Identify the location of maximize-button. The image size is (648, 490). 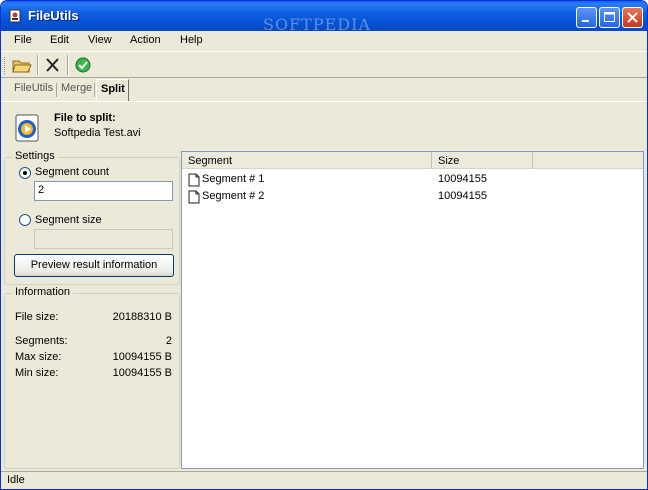
(609, 17).